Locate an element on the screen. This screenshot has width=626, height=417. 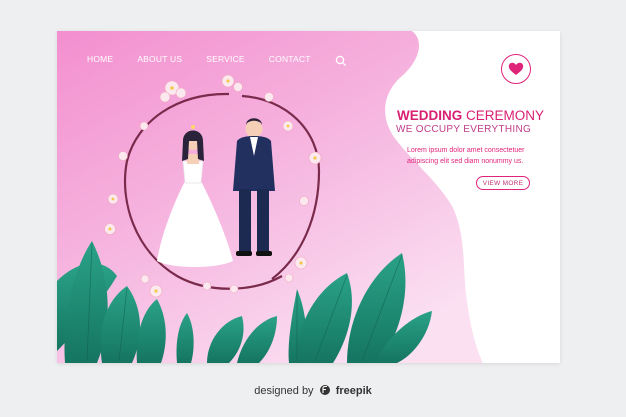
top-navigation: HOME ABOUT US SERVICE CONTACT is located at coordinates (217, 59).